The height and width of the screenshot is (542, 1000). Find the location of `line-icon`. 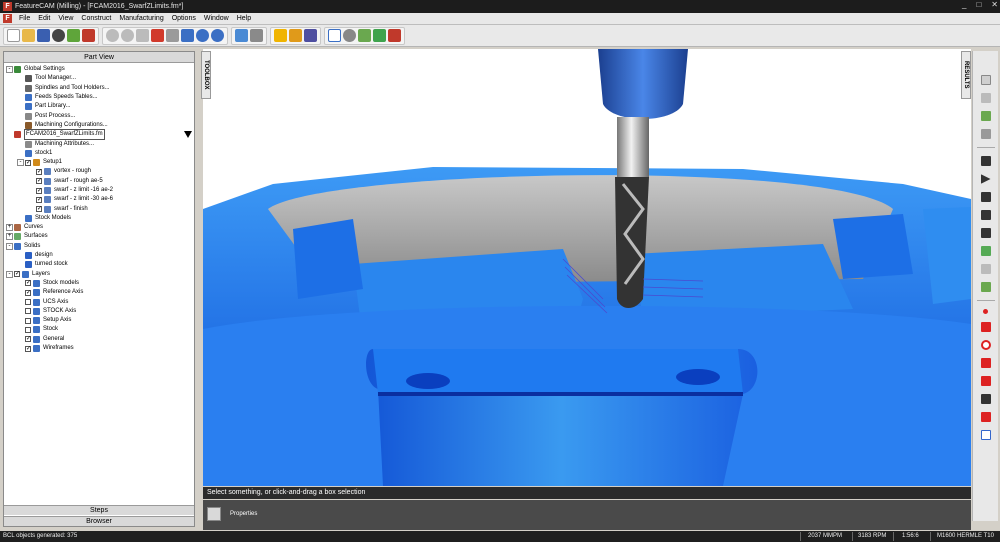

line-icon is located at coordinates (985, 327).